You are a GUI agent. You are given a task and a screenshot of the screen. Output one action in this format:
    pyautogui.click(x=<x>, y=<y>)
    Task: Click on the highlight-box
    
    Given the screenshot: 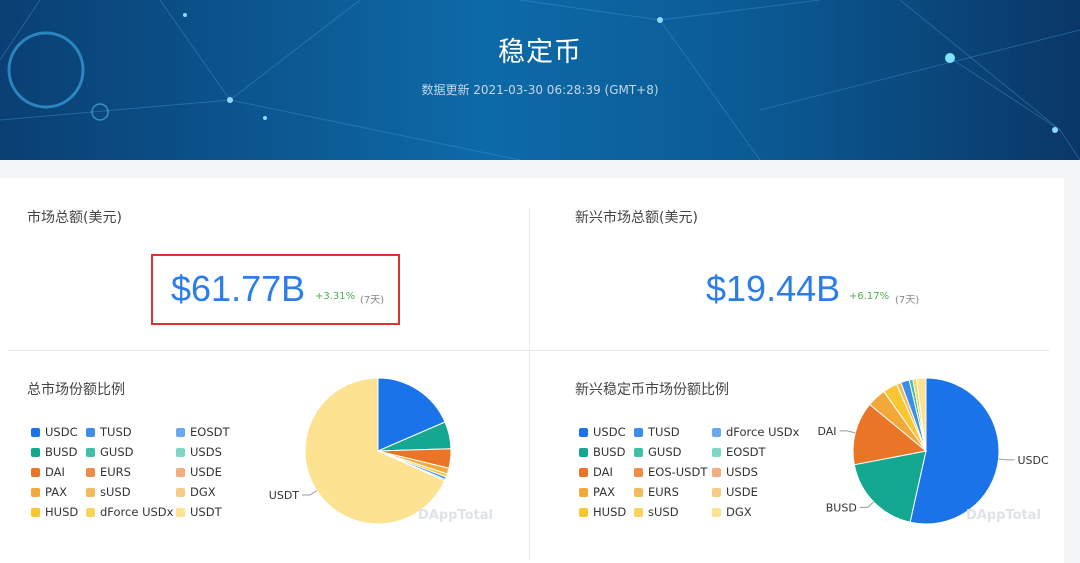 What is the action you would take?
    pyautogui.click(x=275, y=289)
    